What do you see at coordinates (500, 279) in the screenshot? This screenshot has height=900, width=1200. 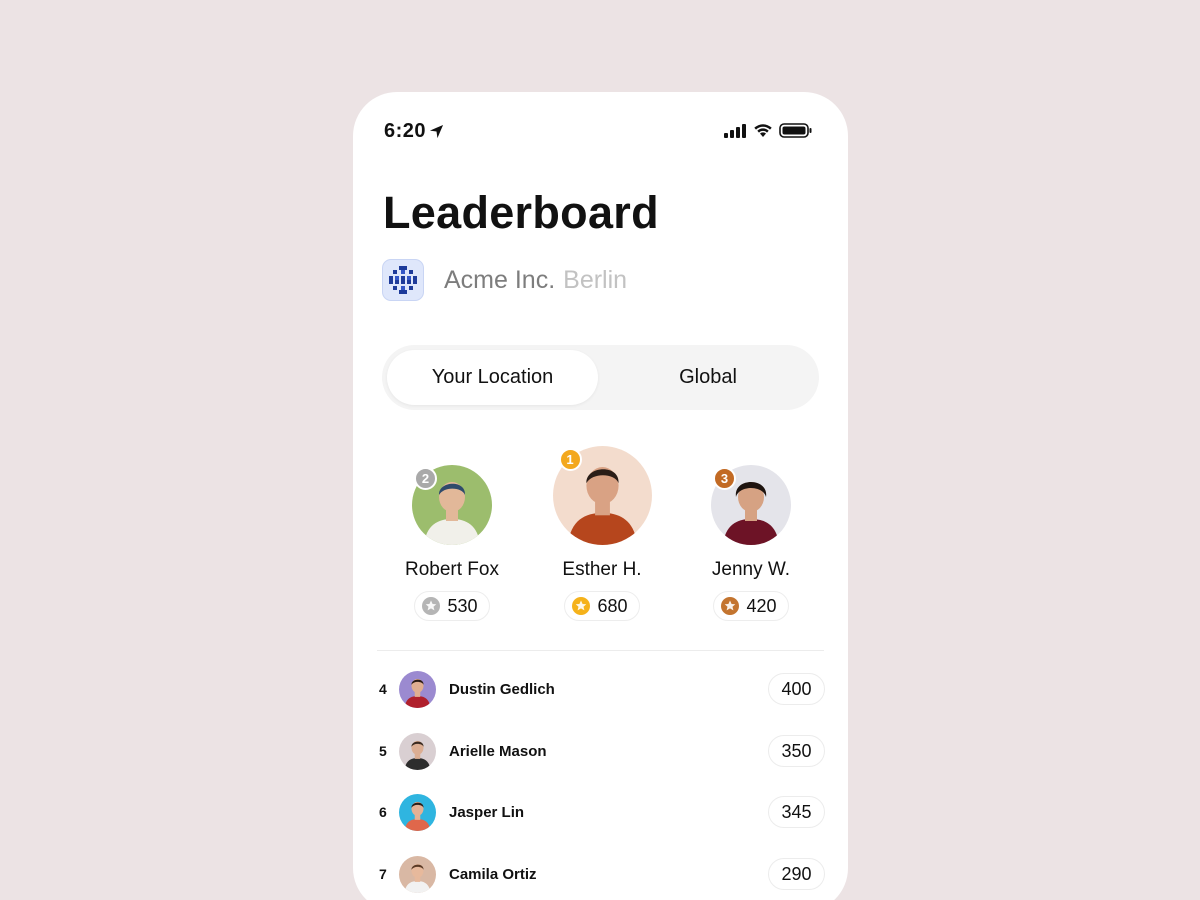 I see `company-name: Acme Inc.` at bounding box center [500, 279].